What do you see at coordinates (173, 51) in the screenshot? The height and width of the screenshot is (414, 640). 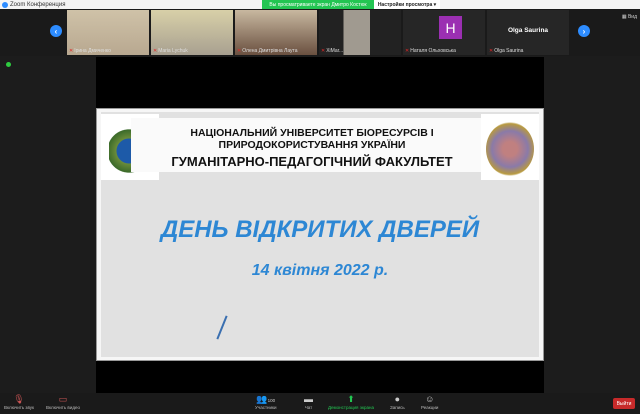 I see `participant-name: Maria Lychuk` at bounding box center [173, 51].